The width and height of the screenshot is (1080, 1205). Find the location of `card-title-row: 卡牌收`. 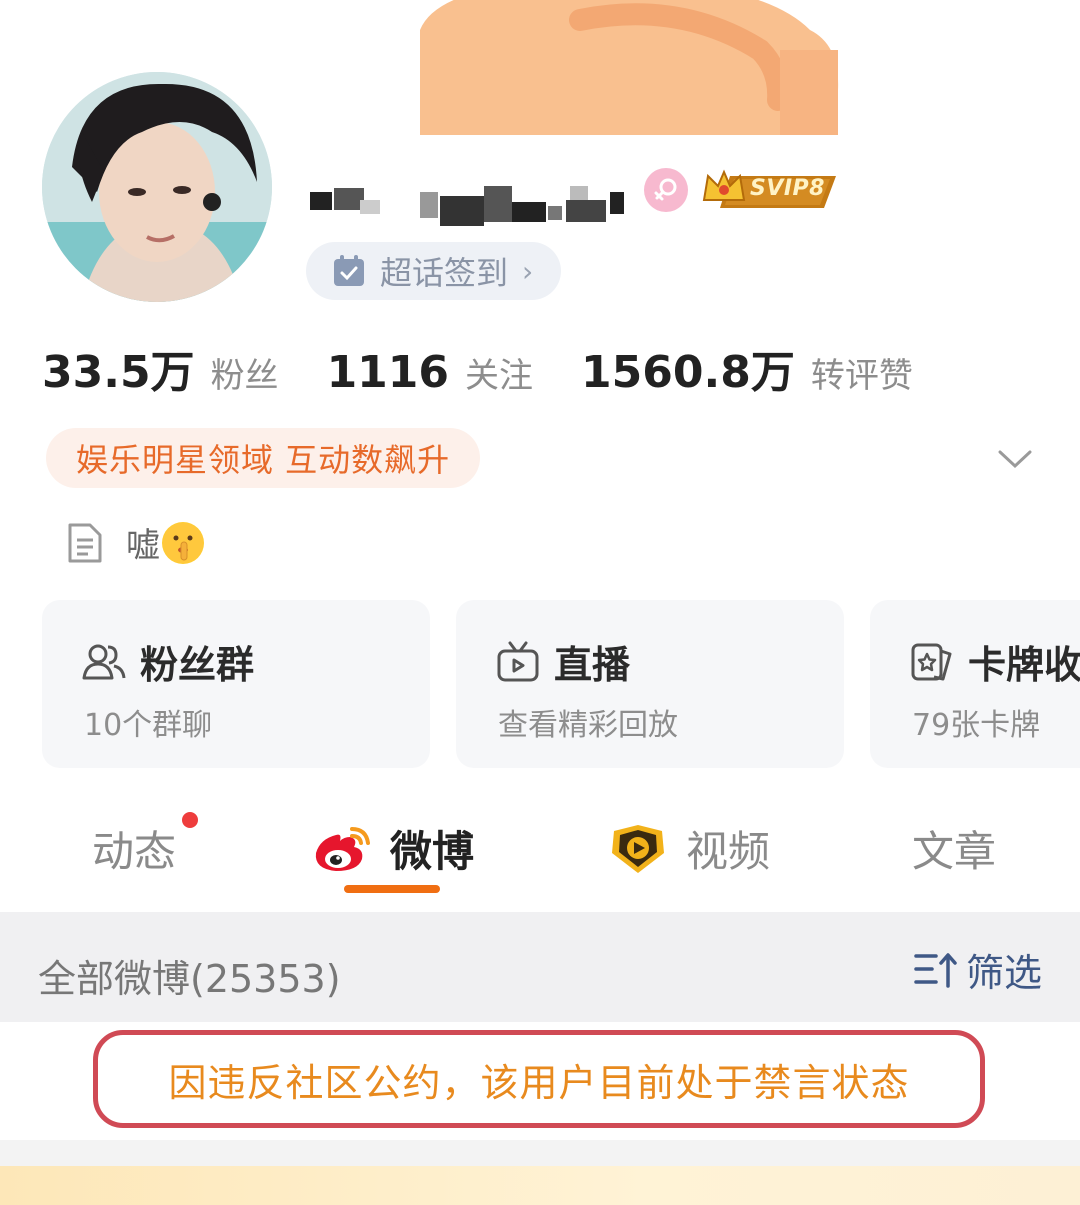

card-title-row: 卡牌收 is located at coordinates (995, 661).